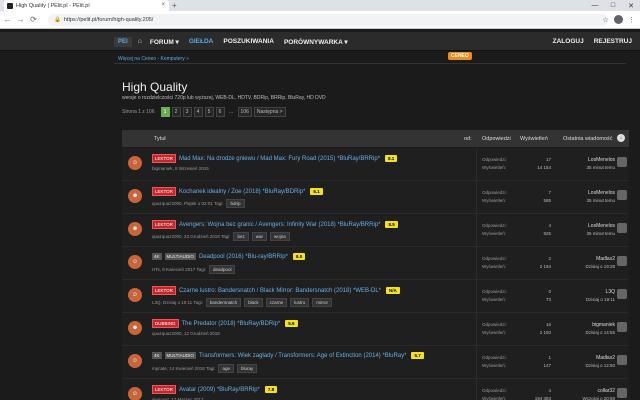 Image resolution: width=640 pixels, height=400 pixels. I want to click on last-post-time: Dzisiaj o 12:50, so click(589, 366).